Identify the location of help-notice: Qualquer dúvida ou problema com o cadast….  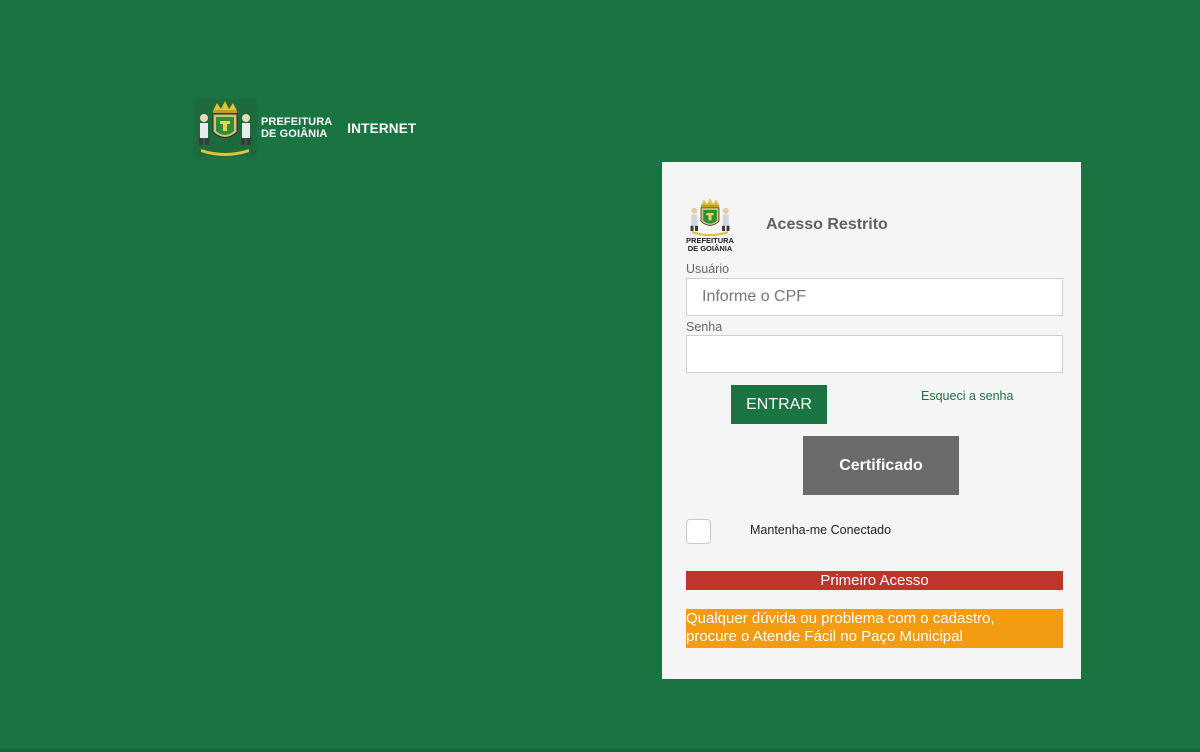
(874, 628).